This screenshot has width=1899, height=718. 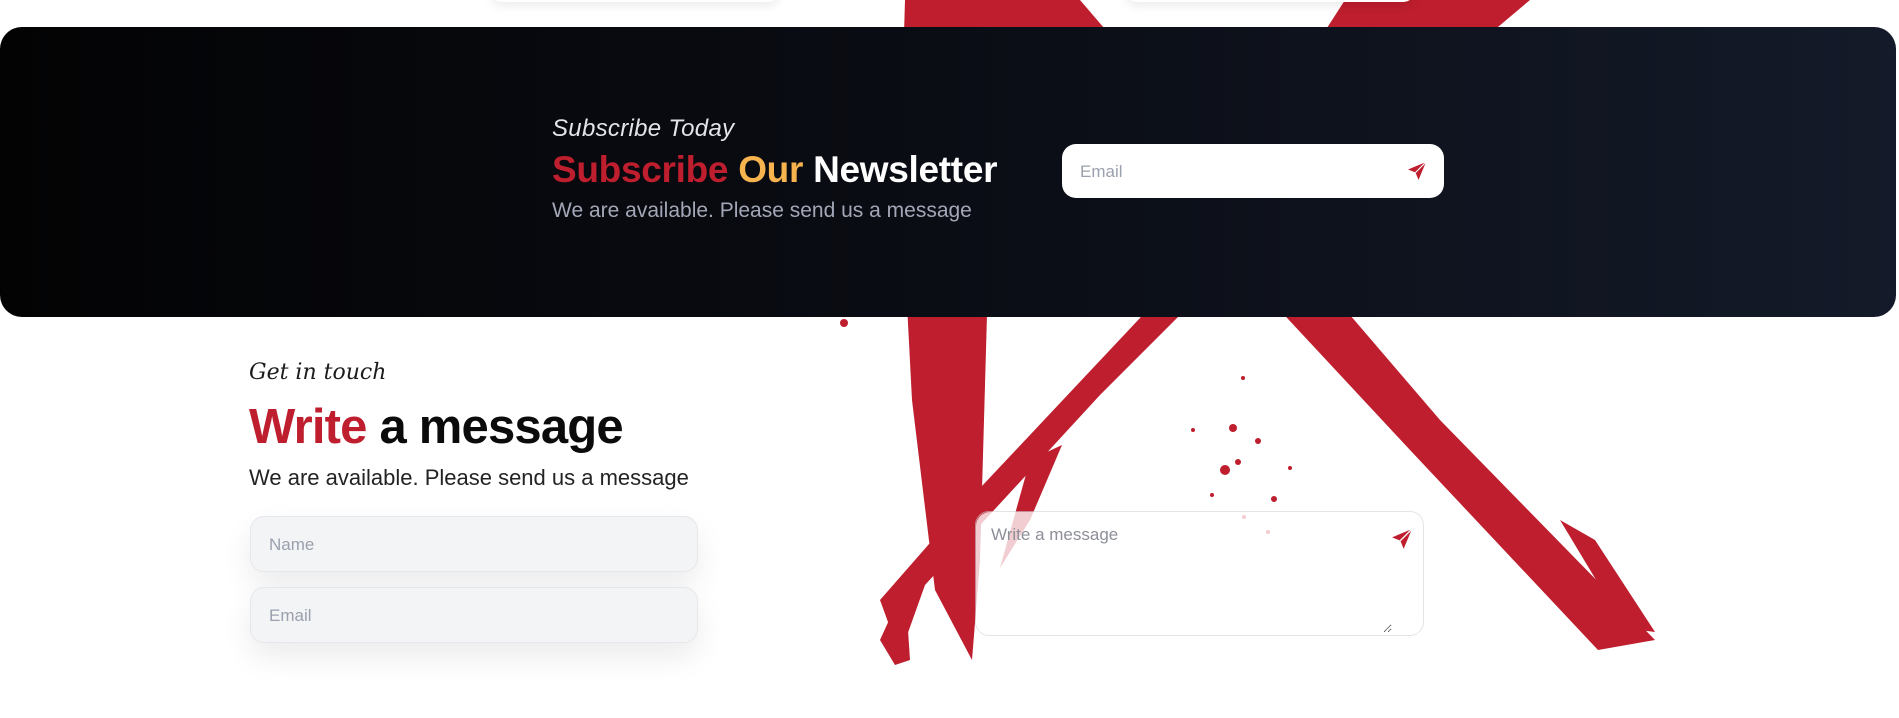 I want to click on name-field, so click(x=474, y=544).